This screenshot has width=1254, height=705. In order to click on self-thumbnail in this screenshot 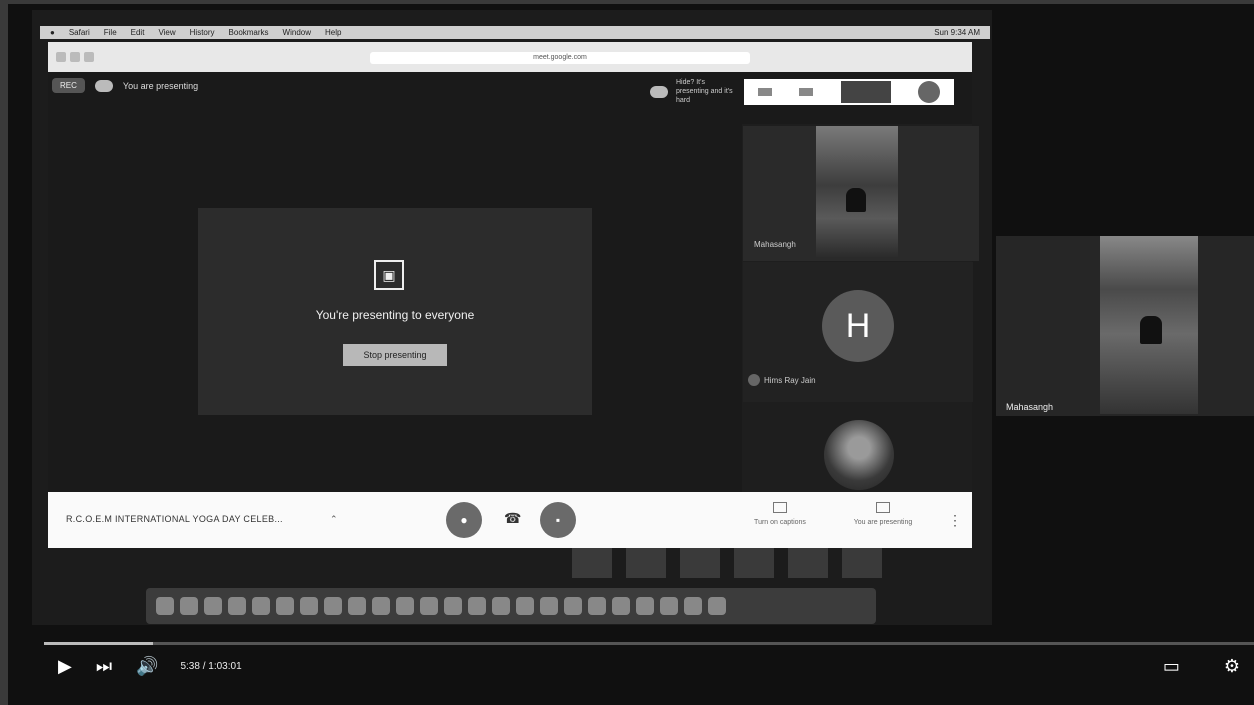, I will do `click(865, 91)`.